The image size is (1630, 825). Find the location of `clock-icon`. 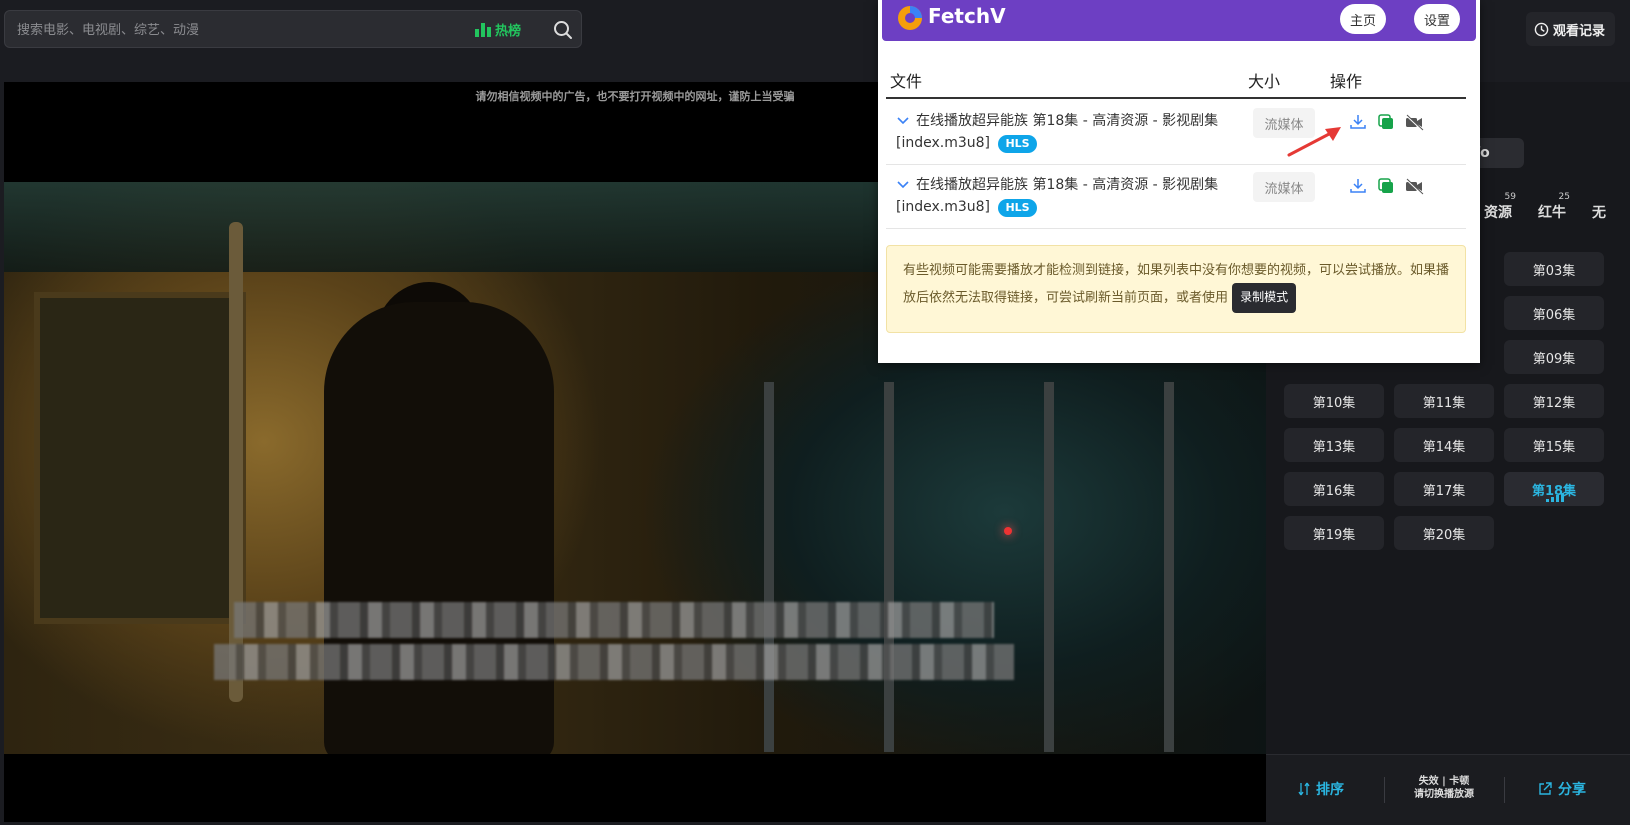

clock-icon is located at coordinates (1541, 29).